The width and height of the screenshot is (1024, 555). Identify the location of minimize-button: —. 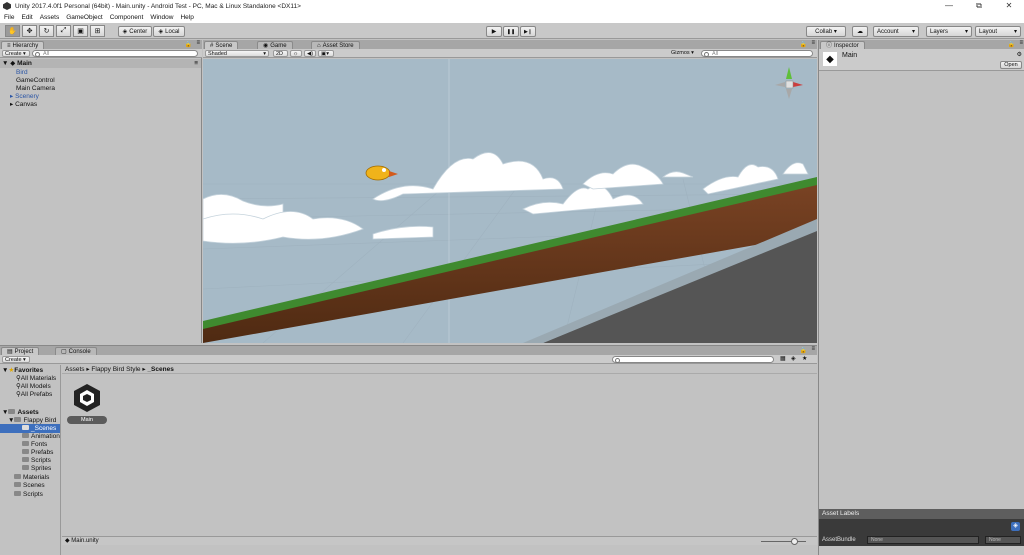
(949, 6).